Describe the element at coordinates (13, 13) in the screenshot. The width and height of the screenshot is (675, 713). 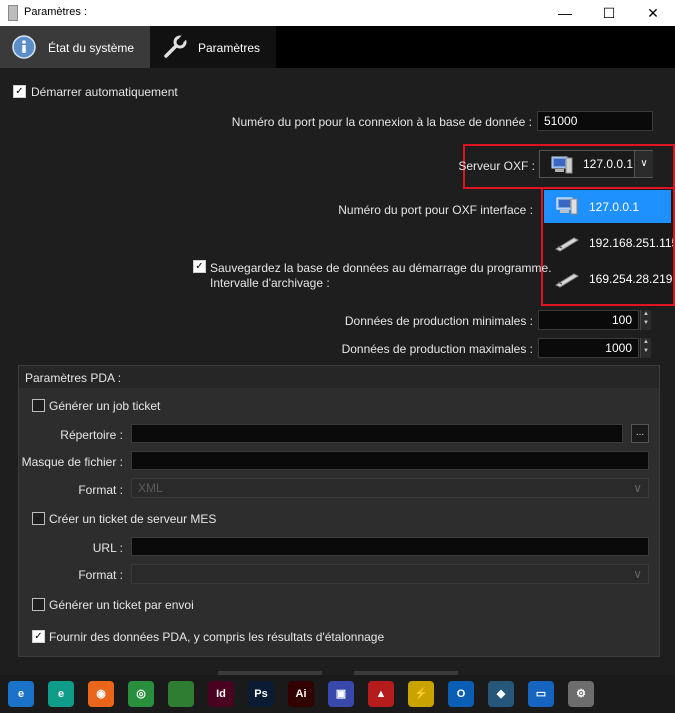
I see `app-icon` at that location.